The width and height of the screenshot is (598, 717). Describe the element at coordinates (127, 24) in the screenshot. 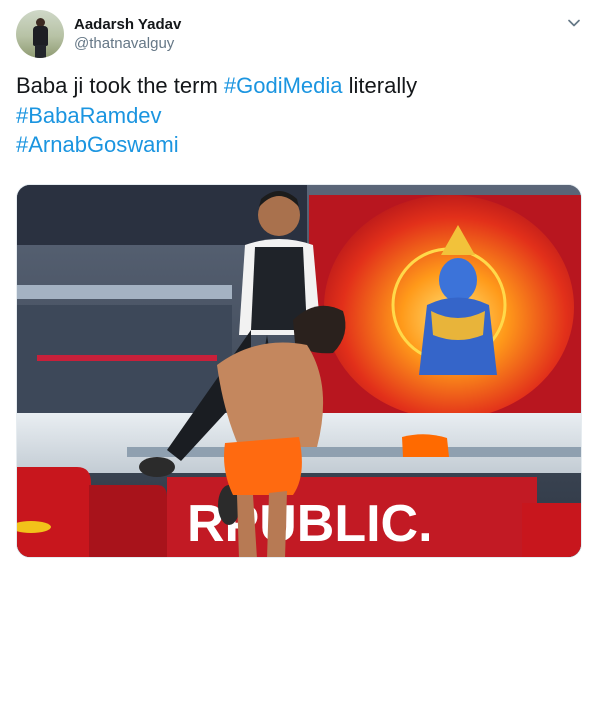

I see `display-name: Aadarsh Yadav` at that location.